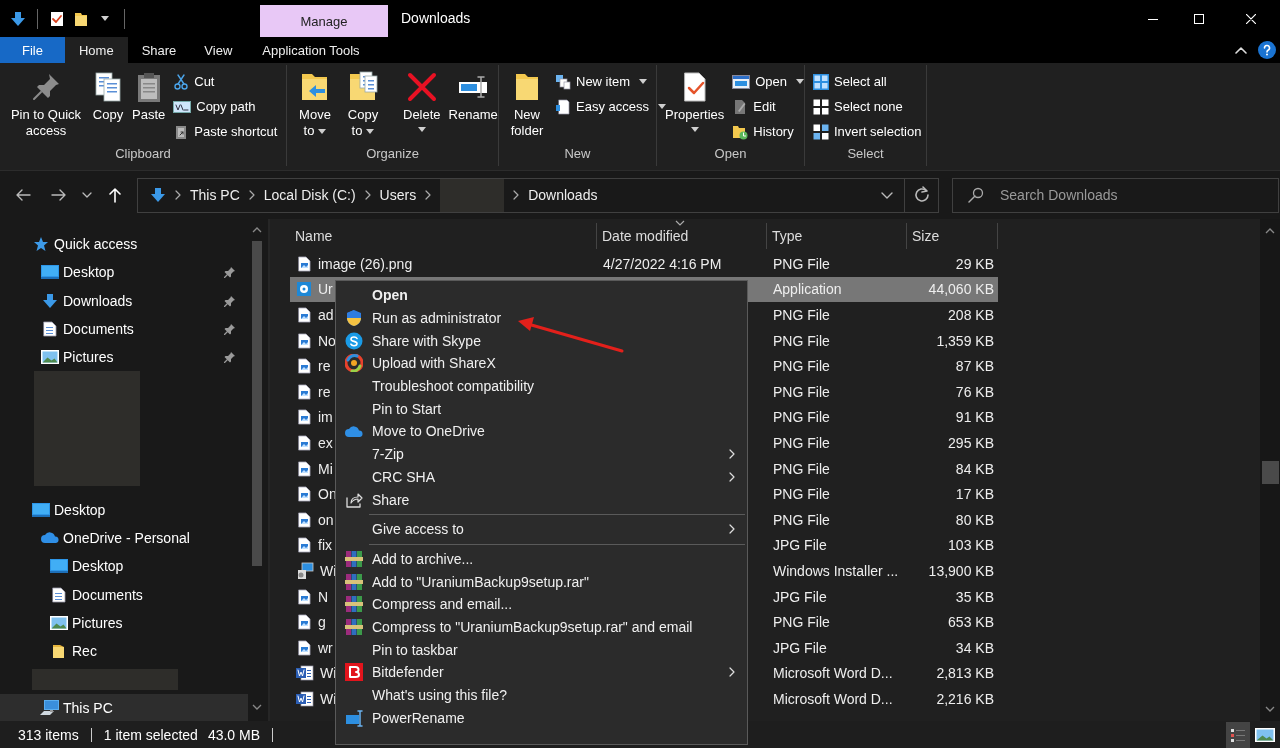 This screenshot has height=748, width=1280. I want to click on file-size: 103 KB, so click(971, 545).